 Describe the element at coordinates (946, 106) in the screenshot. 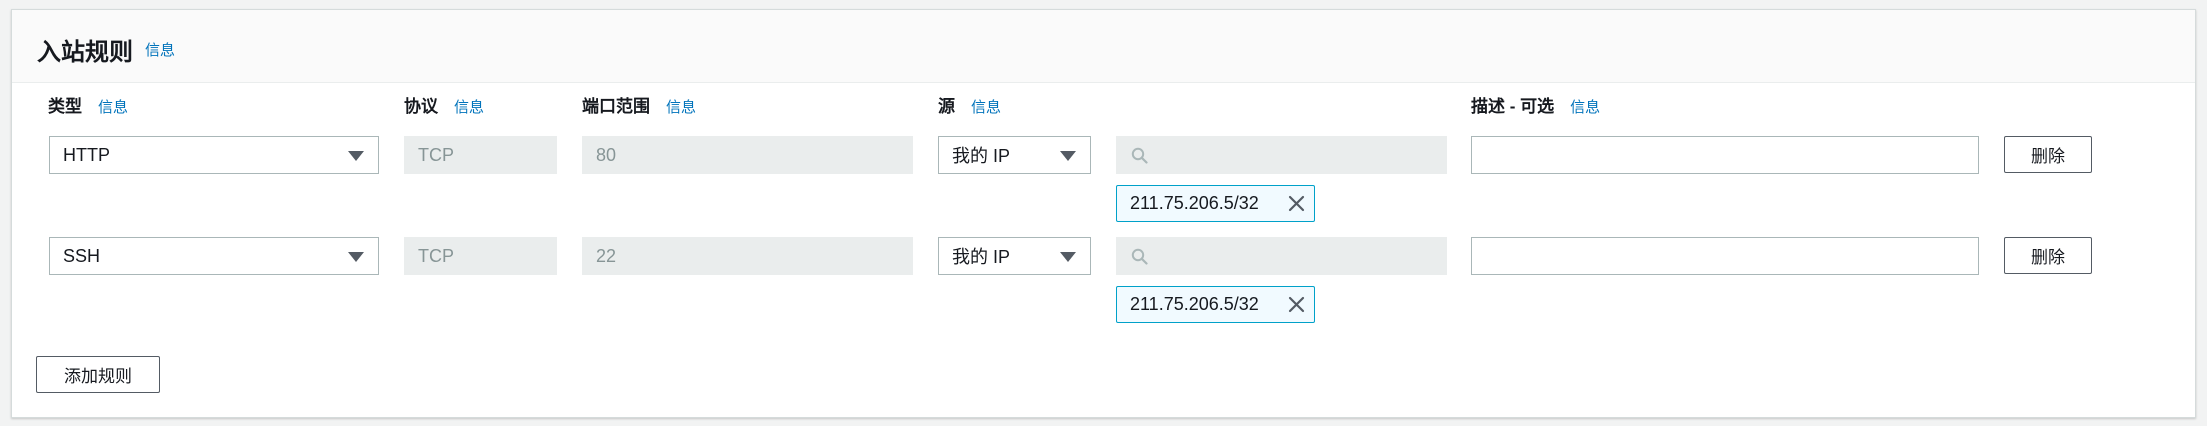

I see `col-label-source-text: 源` at that location.